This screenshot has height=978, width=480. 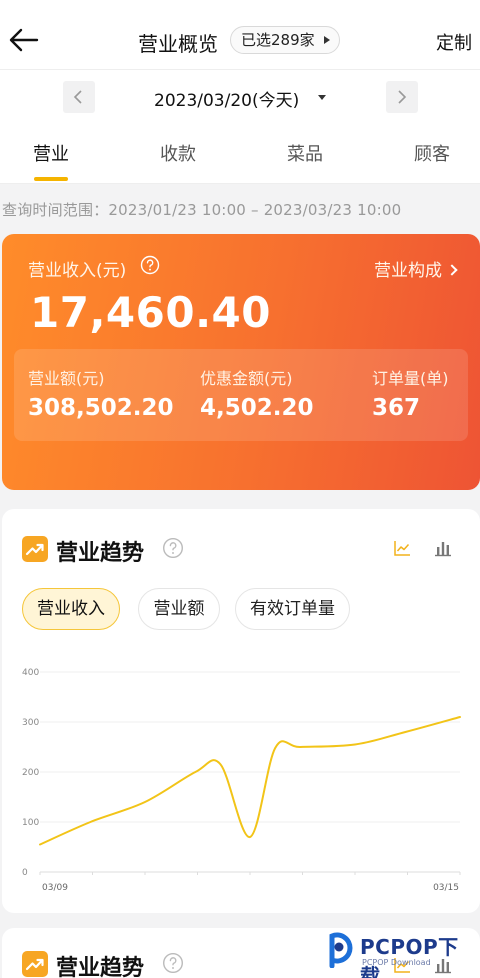 I want to click on chevron-left-icon, so click(x=77, y=97).